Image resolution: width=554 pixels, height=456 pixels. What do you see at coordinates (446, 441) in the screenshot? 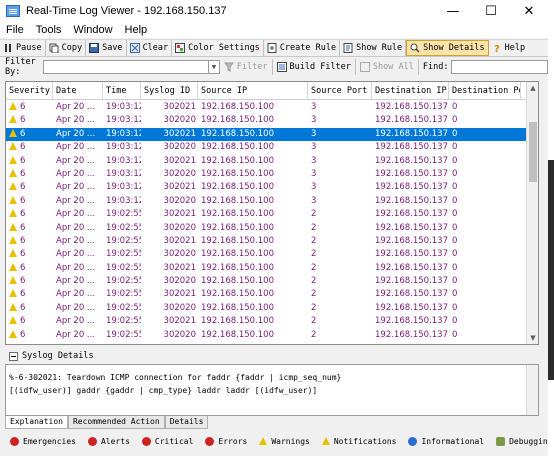
I see `level-informational: Informational` at bounding box center [446, 441].